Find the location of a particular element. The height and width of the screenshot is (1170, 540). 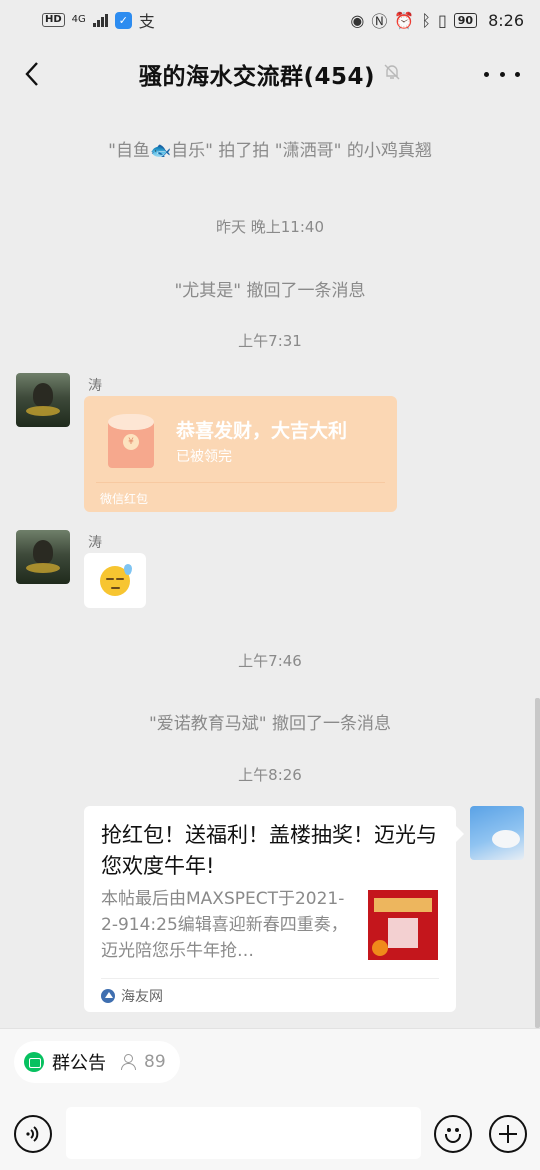

link-card-thumbnail is located at coordinates (403, 925).